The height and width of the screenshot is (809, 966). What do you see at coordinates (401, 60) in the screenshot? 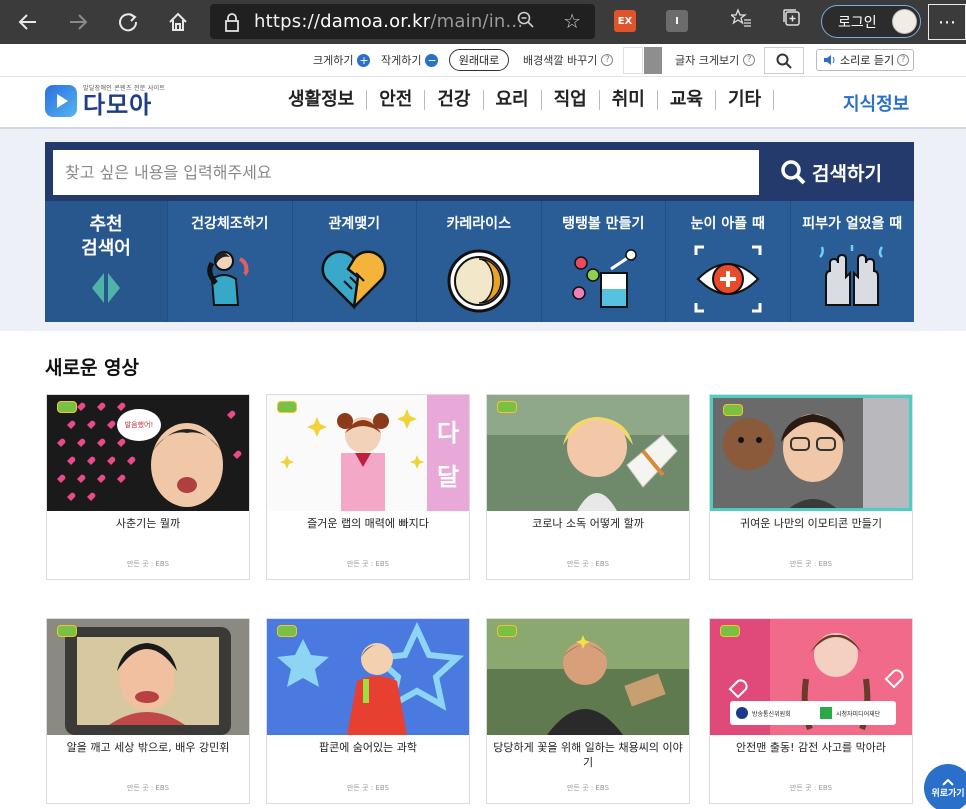
I see `shrink-label: 작게하기` at bounding box center [401, 60].